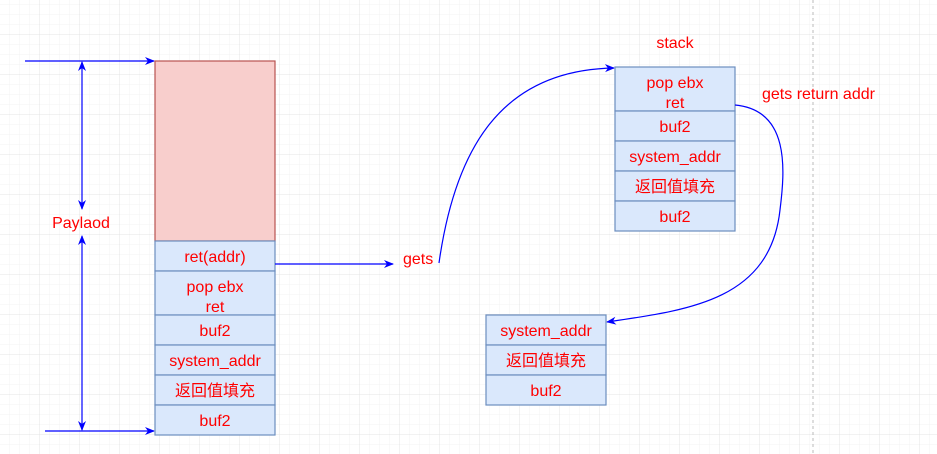 This screenshot has width=937, height=454. What do you see at coordinates (418, 259) in the screenshot?
I see `gets-label: gets` at bounding box center [418, 259].